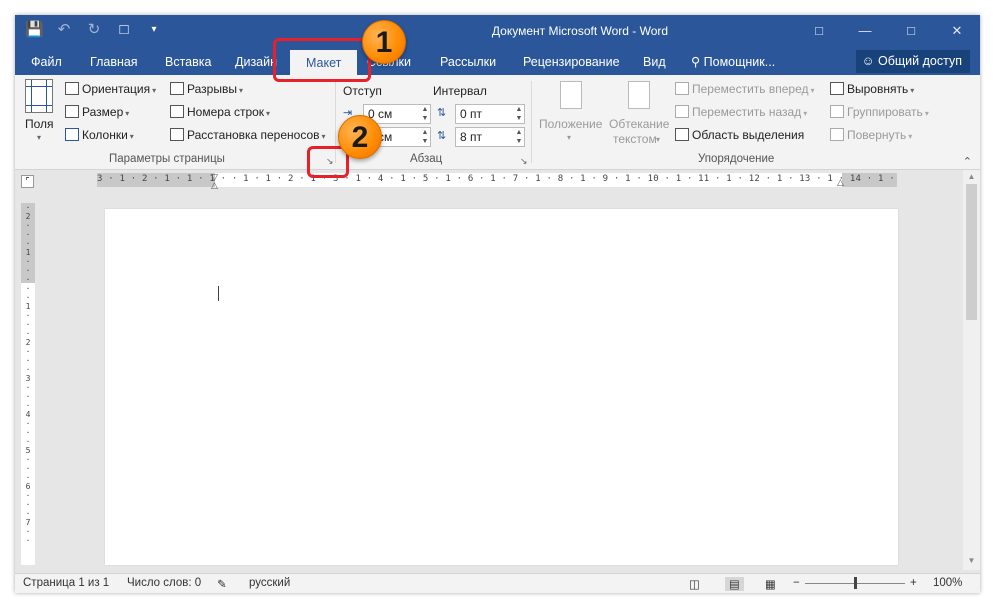 Image resolution: width=995 pixels, height=608 pixels. I want to click on group-label: Группировать, so click(885, 112).